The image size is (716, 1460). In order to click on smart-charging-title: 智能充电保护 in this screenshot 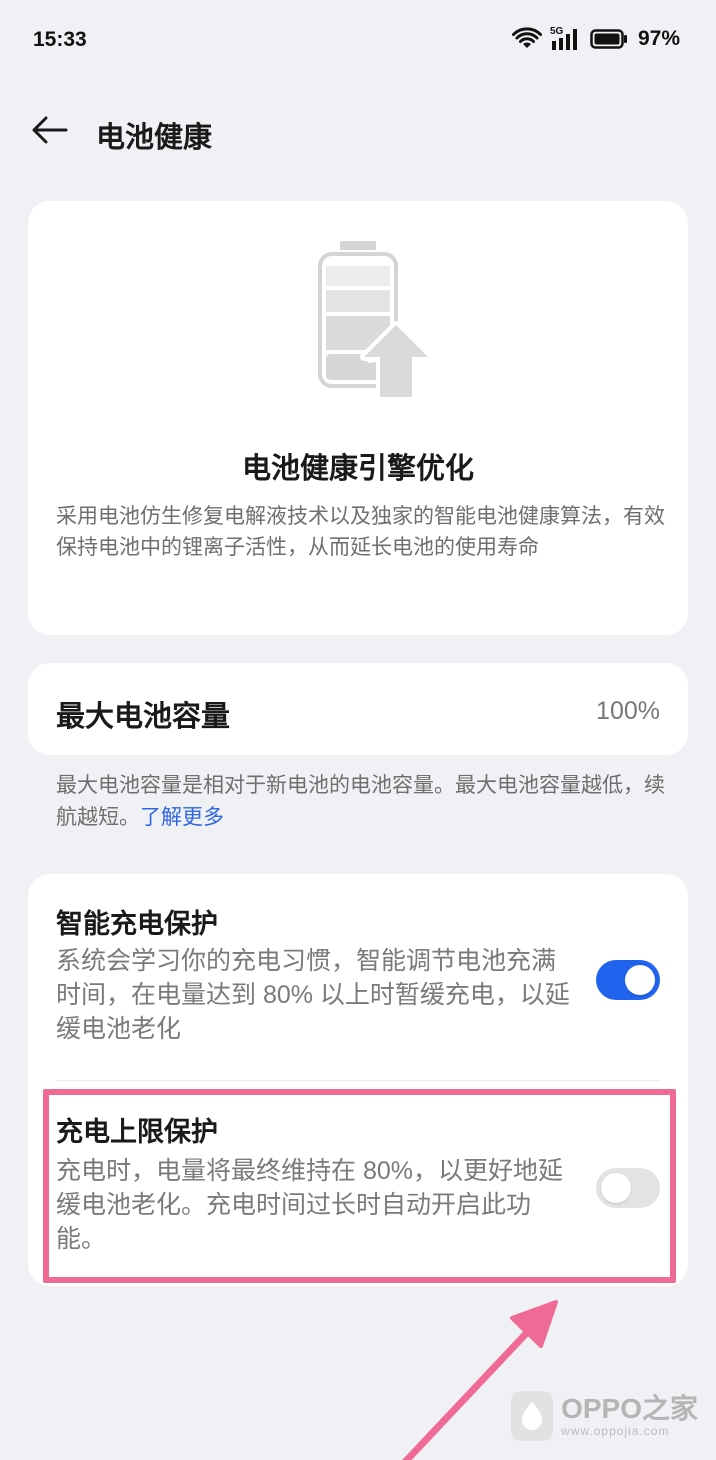, I will do `click(137, 924)`.